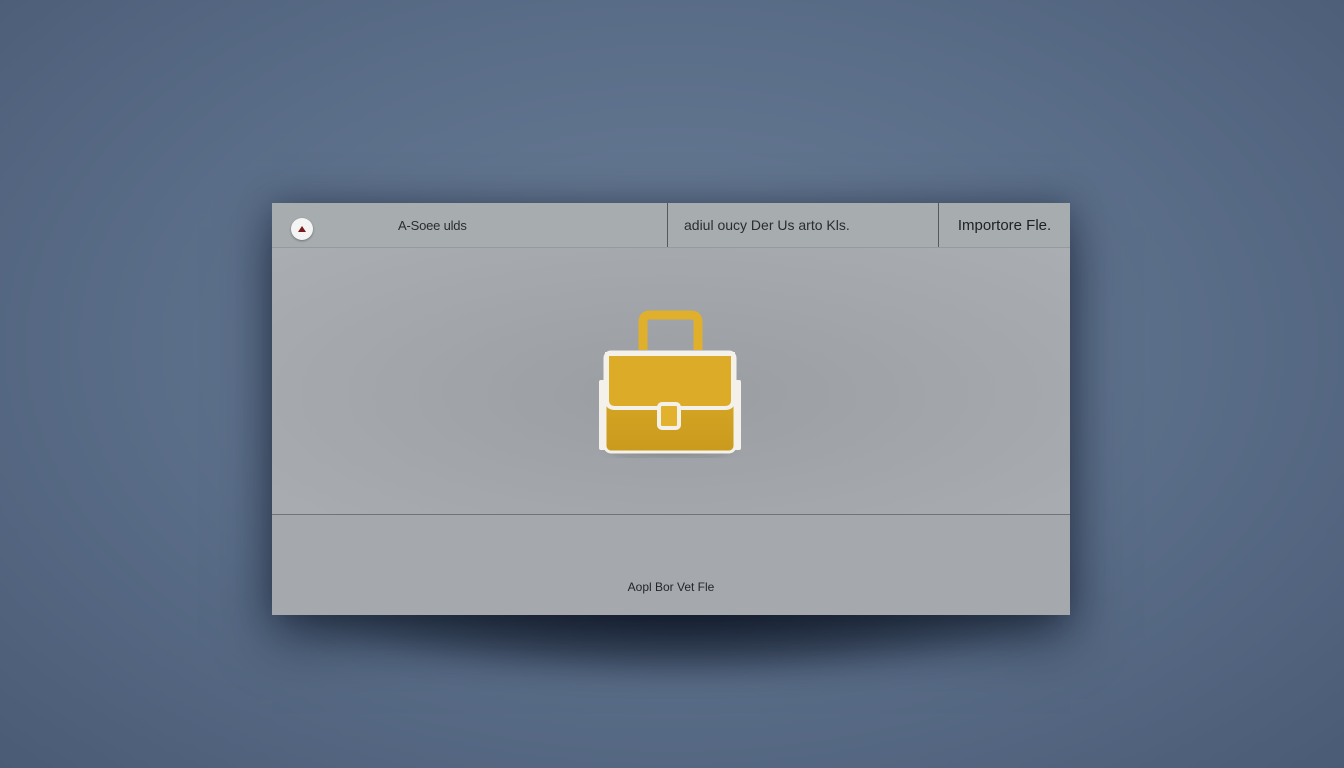  I want to click on import-file-button: Importore Fle., so click(1004, 225).